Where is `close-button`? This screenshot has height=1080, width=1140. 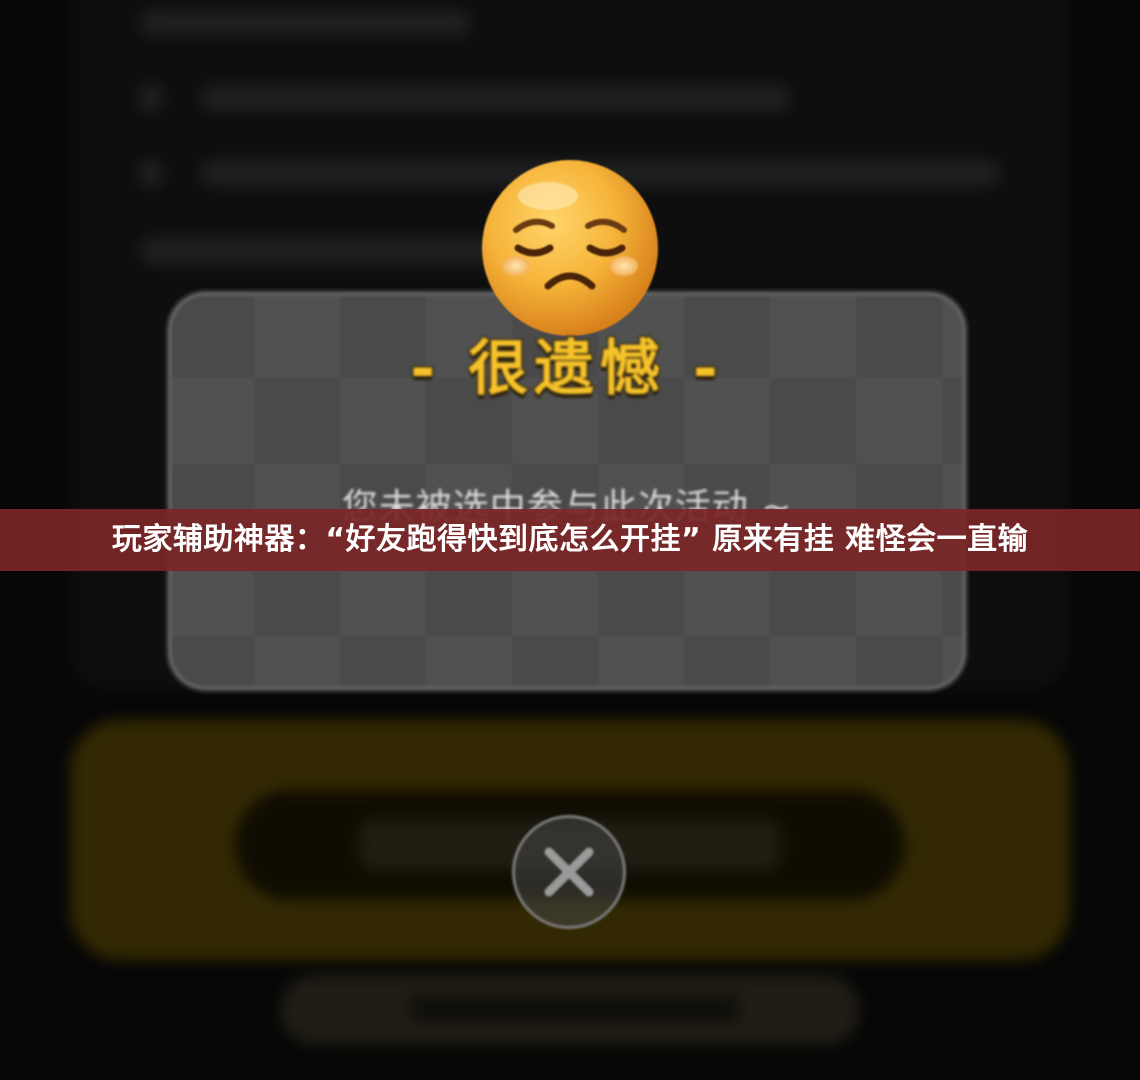
close-button is located at coordinates (569, 872).